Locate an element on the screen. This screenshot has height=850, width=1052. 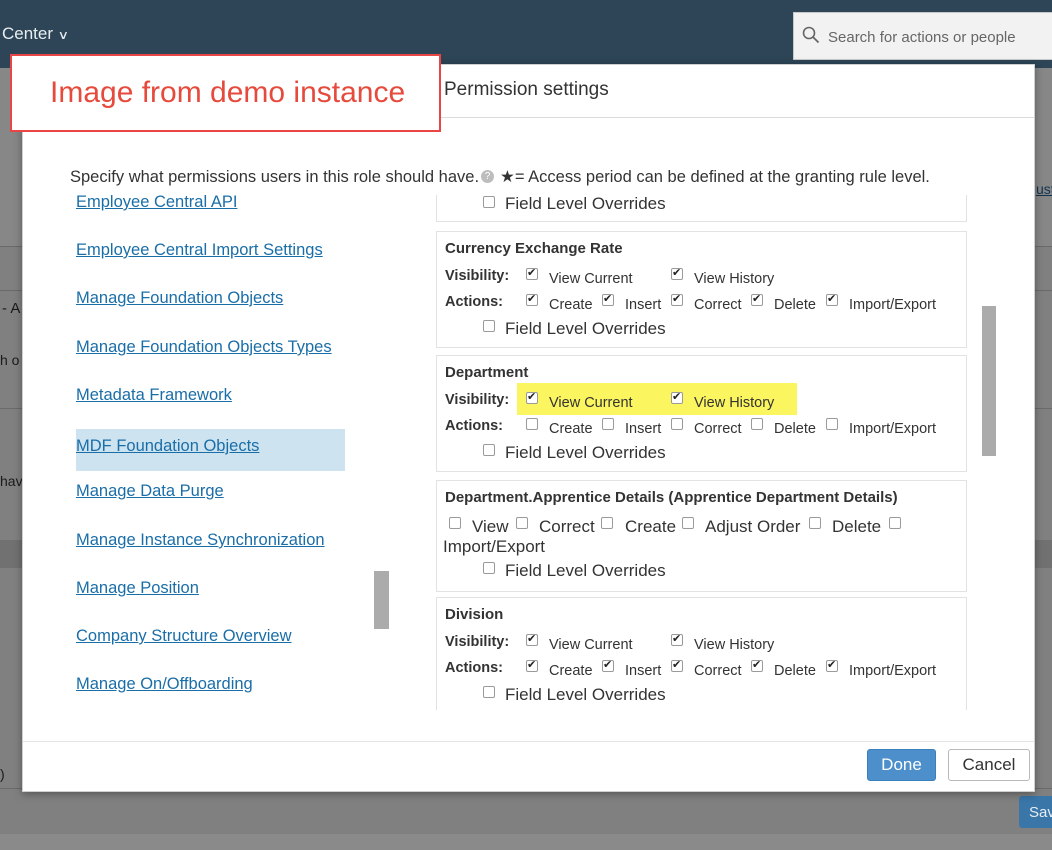
category-employee-central-api: Employee Central API is located at coordinates (210, 214).